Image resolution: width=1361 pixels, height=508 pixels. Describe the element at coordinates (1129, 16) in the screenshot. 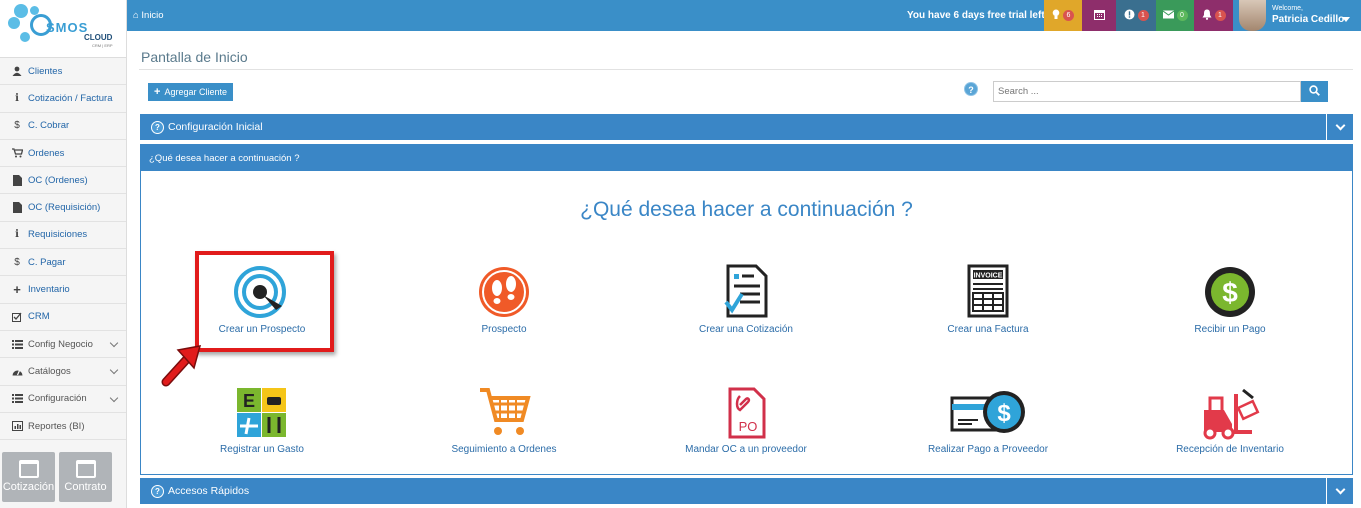

I see `alert-icon` at that location.